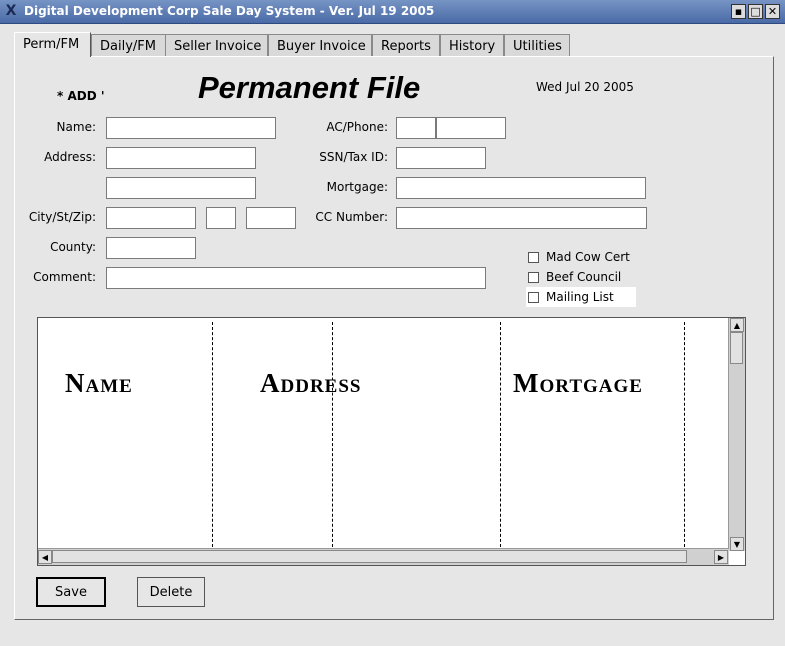 This screenshot has height=646, width=785. What do you see at coordinates (221, 218) in the screenshot?
I see `state-input` at bounding box center [221, 218].